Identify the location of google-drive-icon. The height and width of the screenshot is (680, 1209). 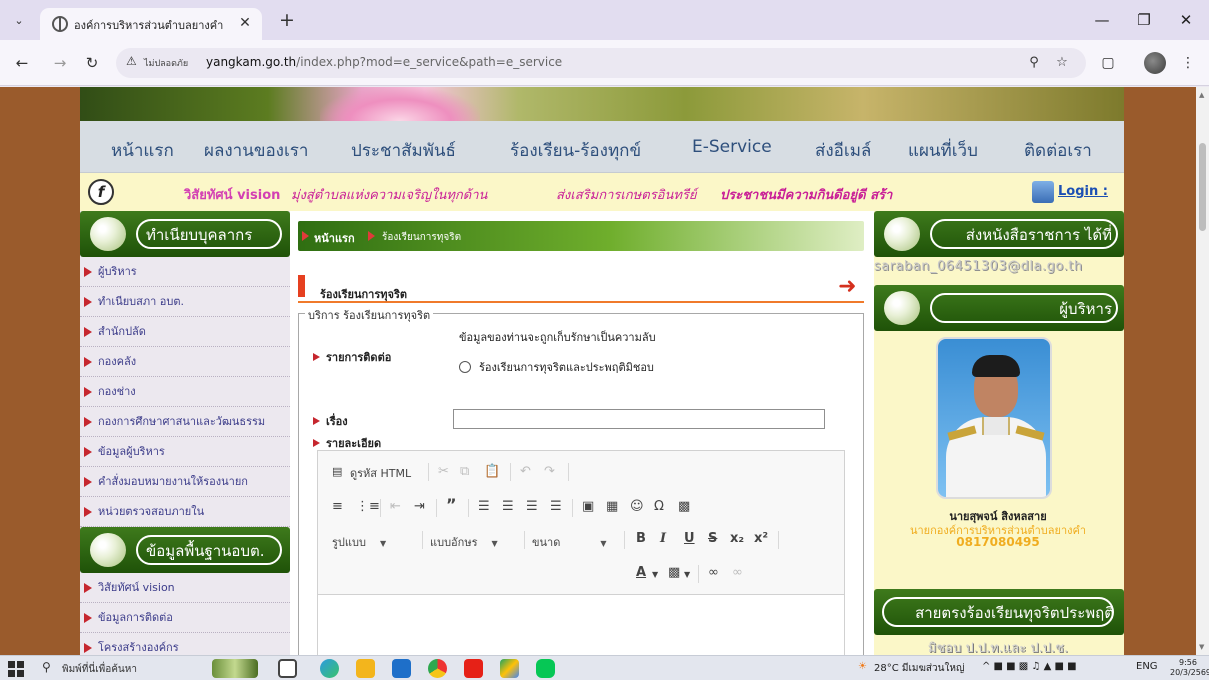
(509, 668).